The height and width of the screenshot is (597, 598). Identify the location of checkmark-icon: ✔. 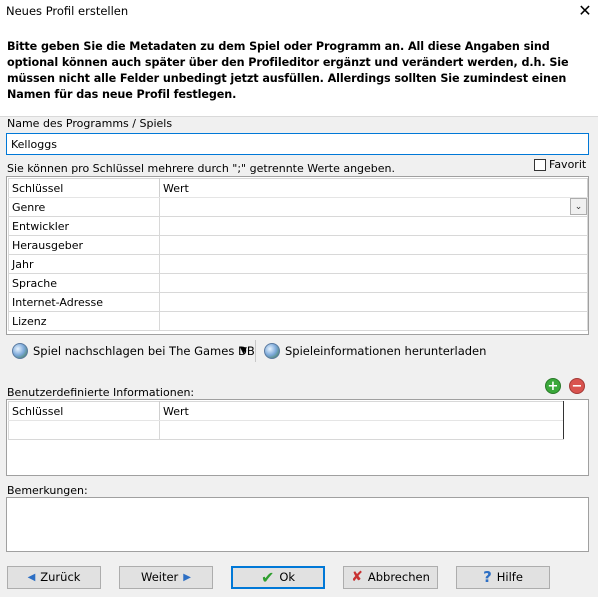
(267, 577).